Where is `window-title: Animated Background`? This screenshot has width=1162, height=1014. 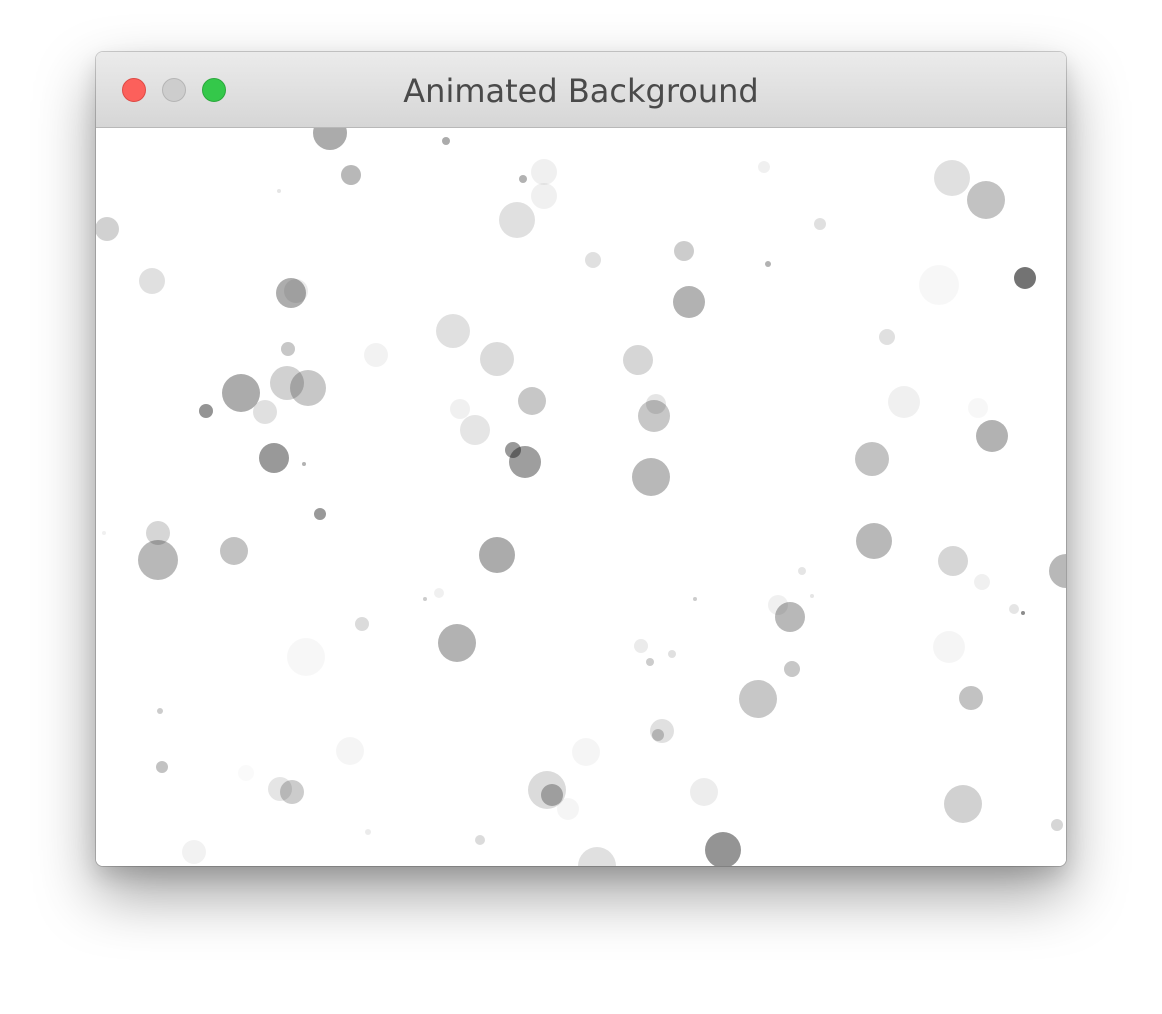
window-title: Animated Background is located at coordinates (581, 91).